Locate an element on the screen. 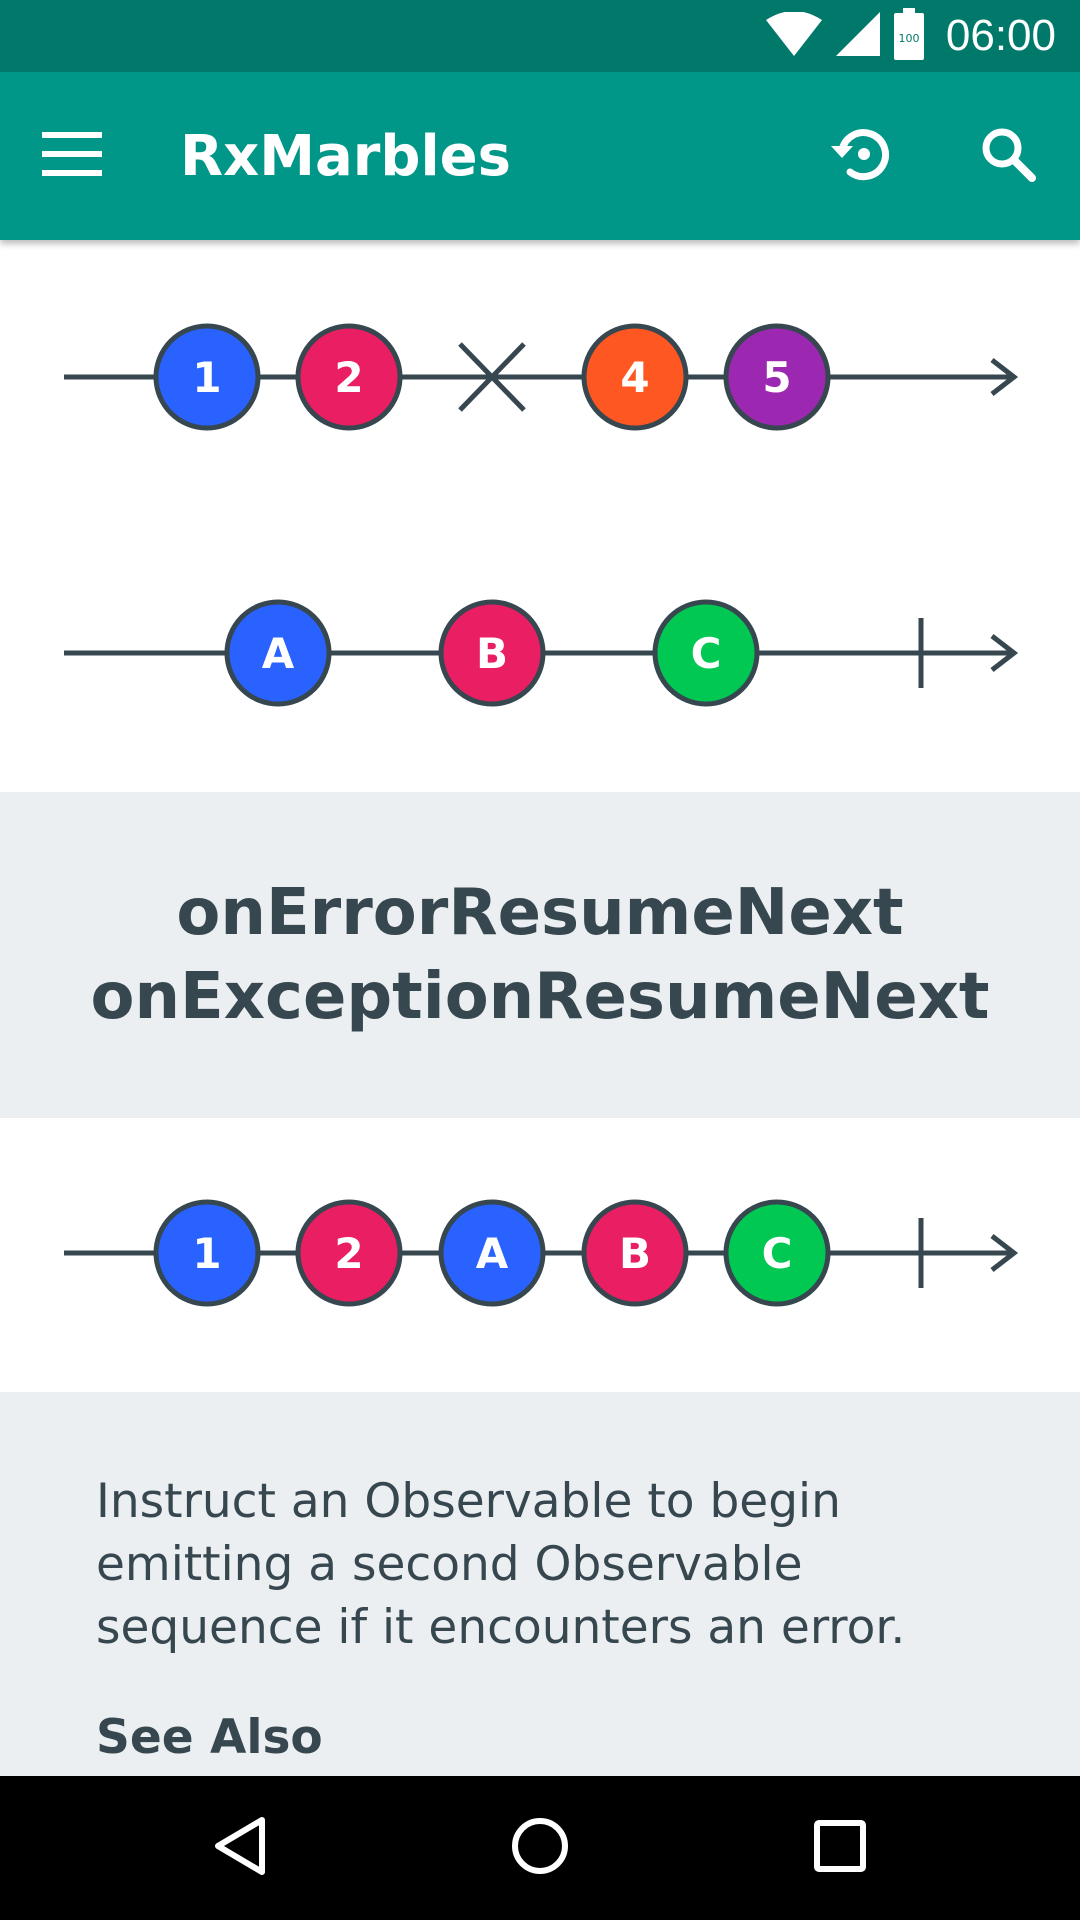 Image resolution: width=1080 pixels, height=1920 pixels. result-stream: 1 2 A B C is located at coordinates (540, 1253).